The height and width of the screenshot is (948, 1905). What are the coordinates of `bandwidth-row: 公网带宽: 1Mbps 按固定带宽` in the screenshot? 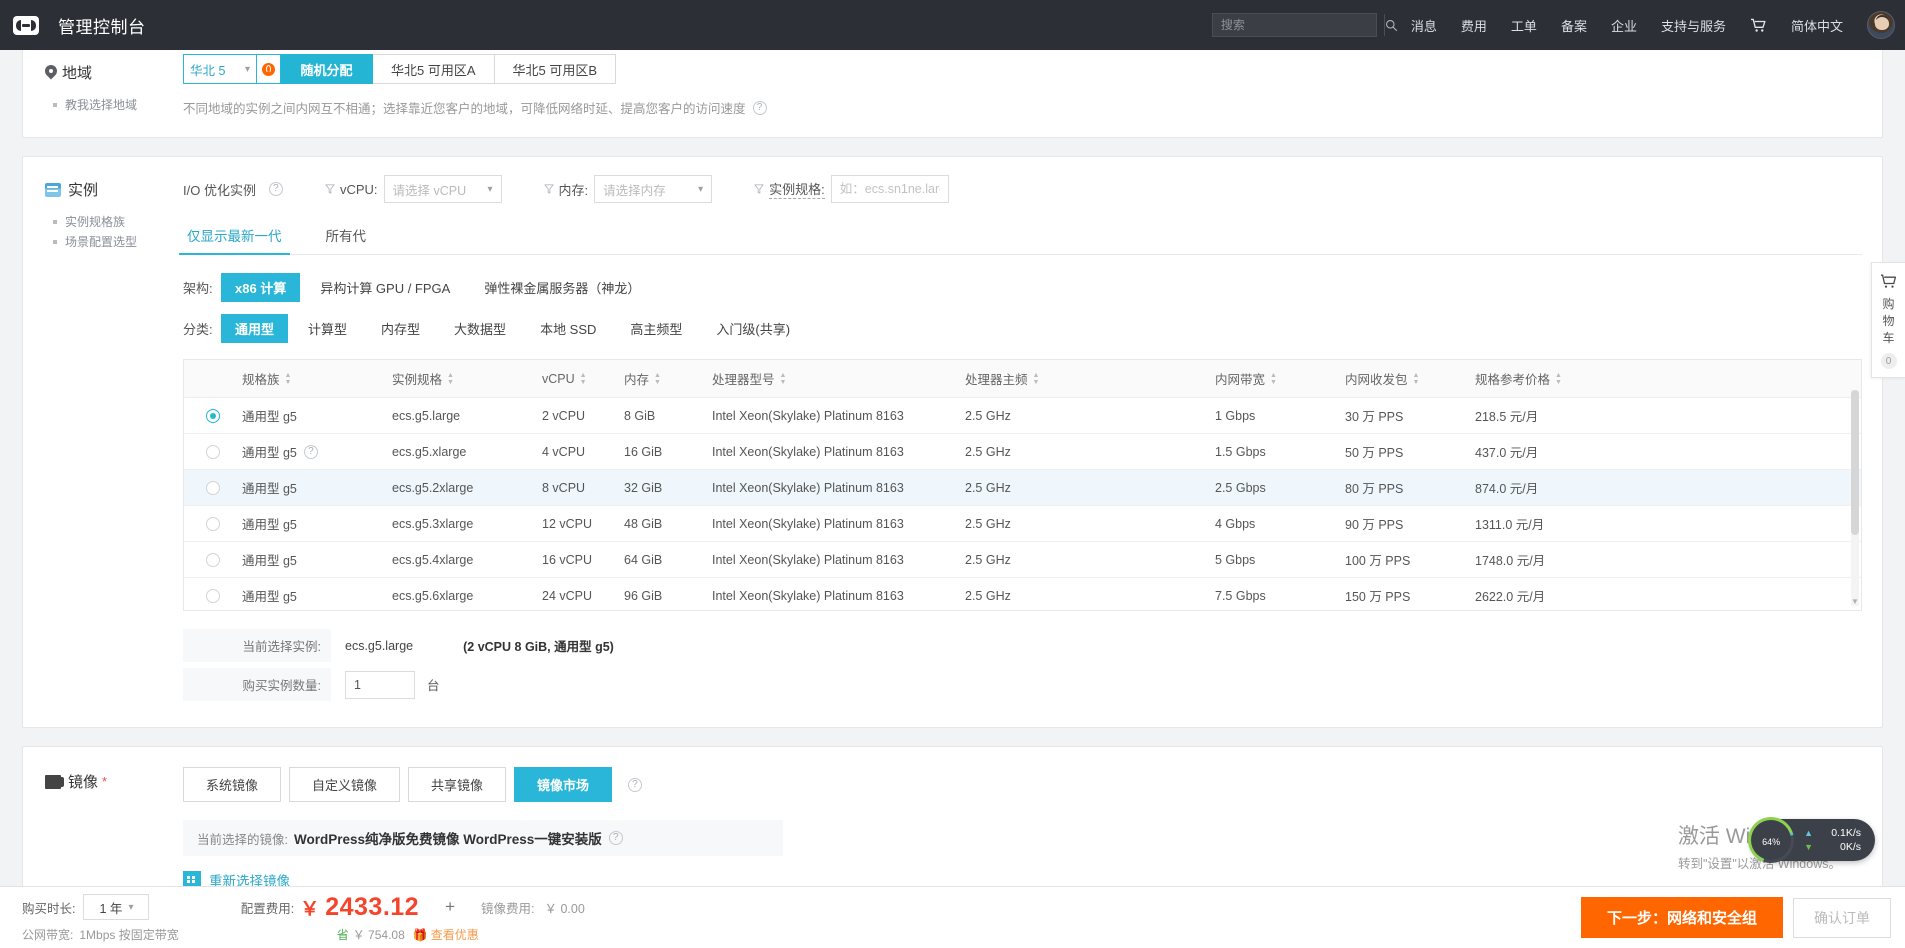 It's located at (100, 934).